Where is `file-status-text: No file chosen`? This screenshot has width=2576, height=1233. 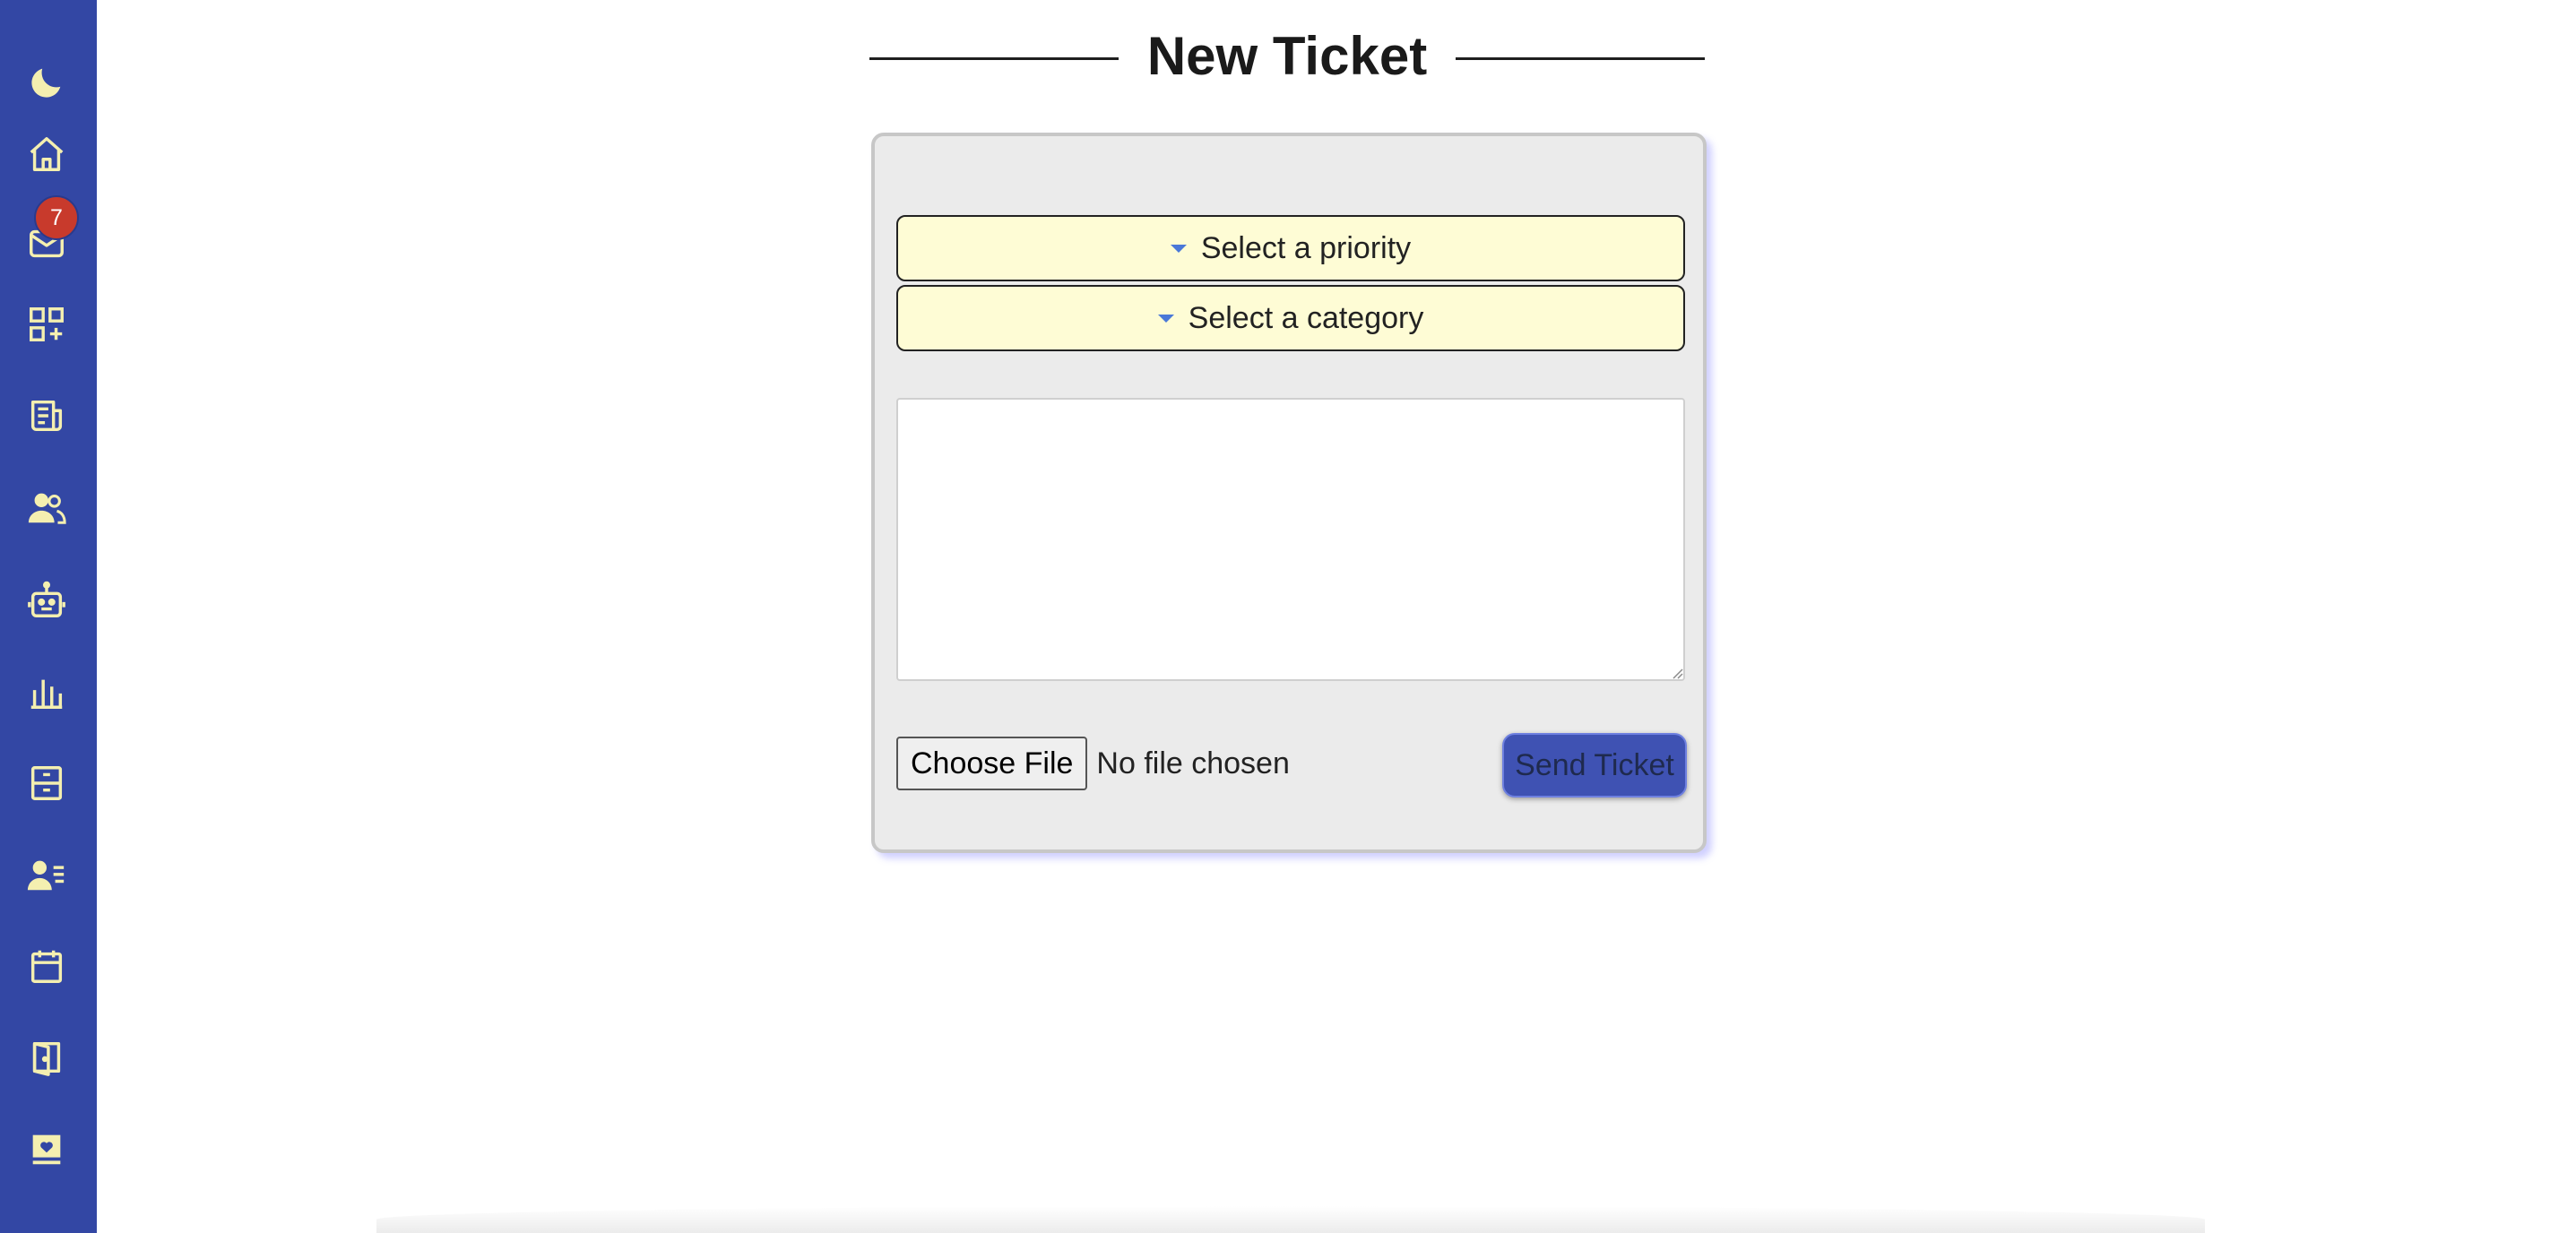 file-status-text: No file chosen is located at coordinates (1193, 763).